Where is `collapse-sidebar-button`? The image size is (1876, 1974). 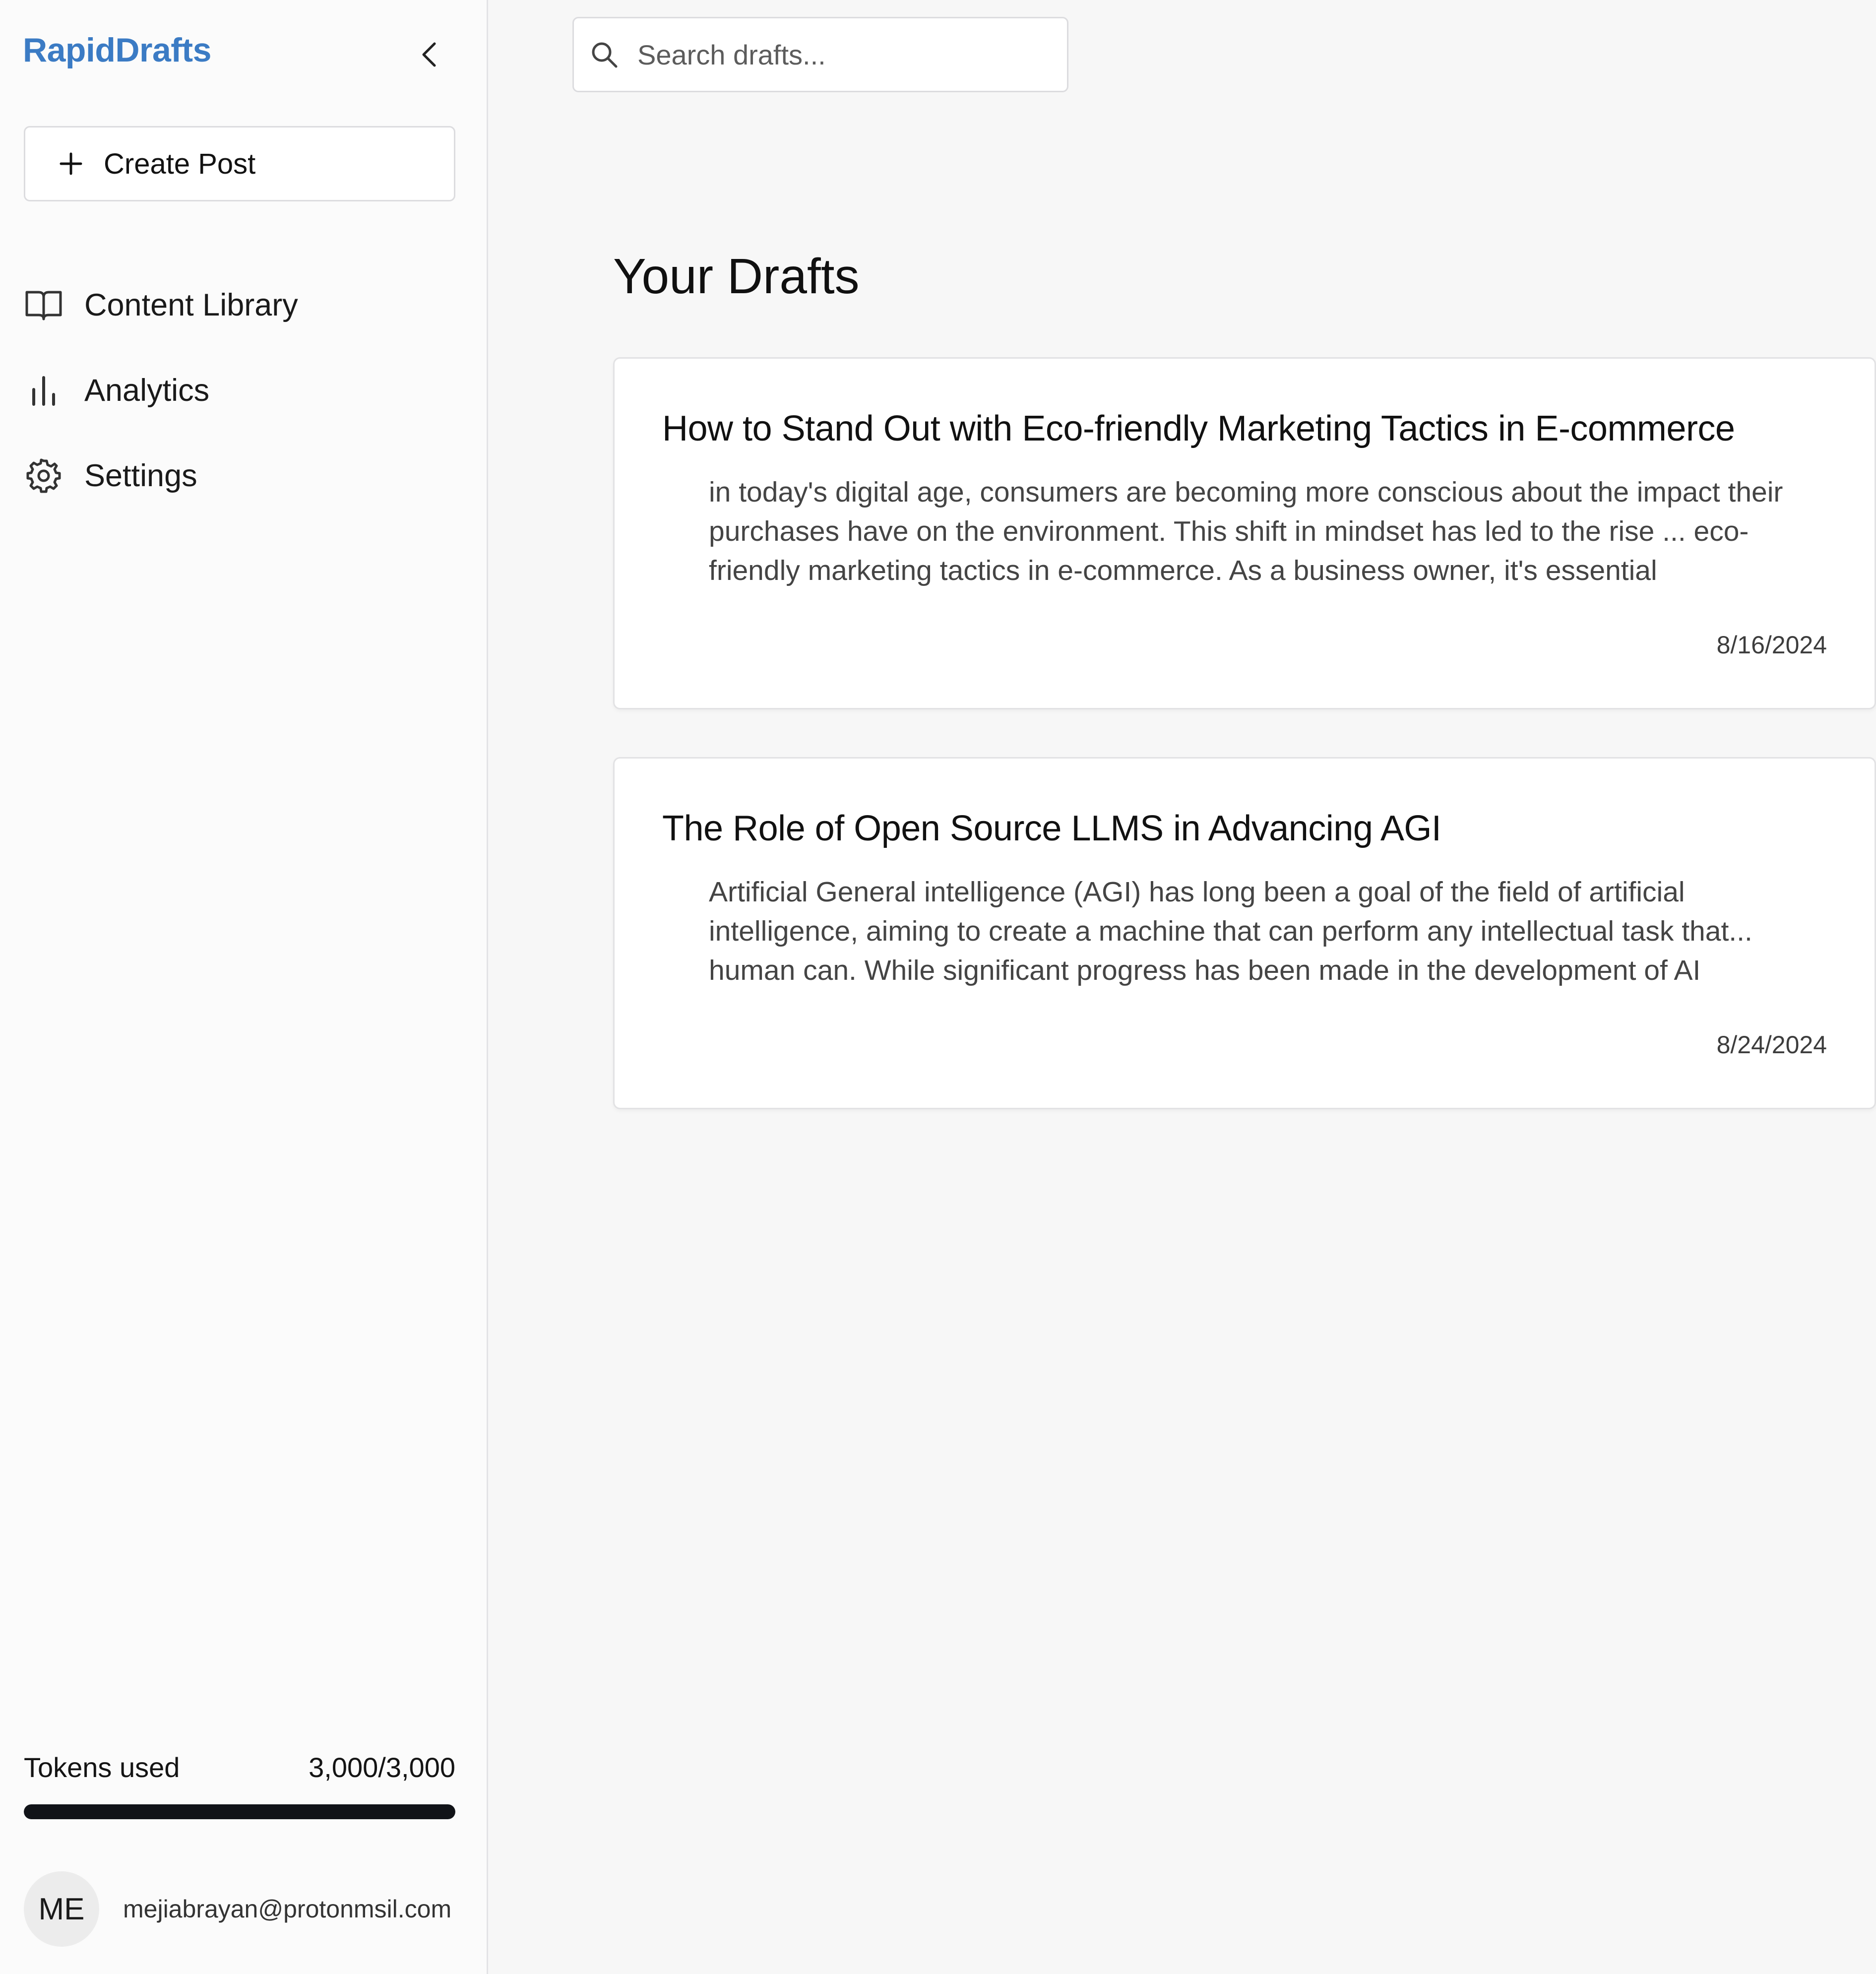
collapse-sidebar-button is located at coordinates (429, 54).